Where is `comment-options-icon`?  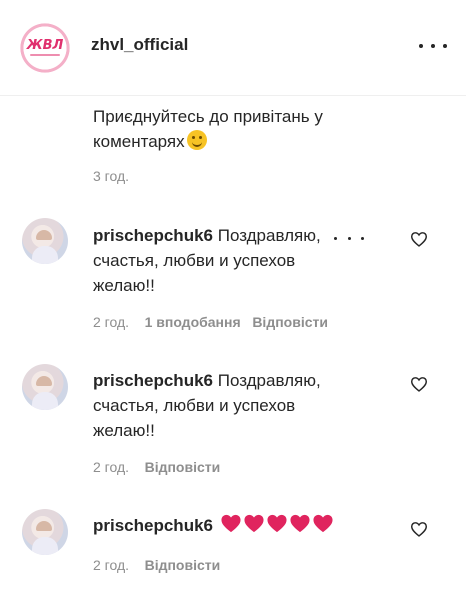
comment-options-icon is located at coordinates (349, 238).